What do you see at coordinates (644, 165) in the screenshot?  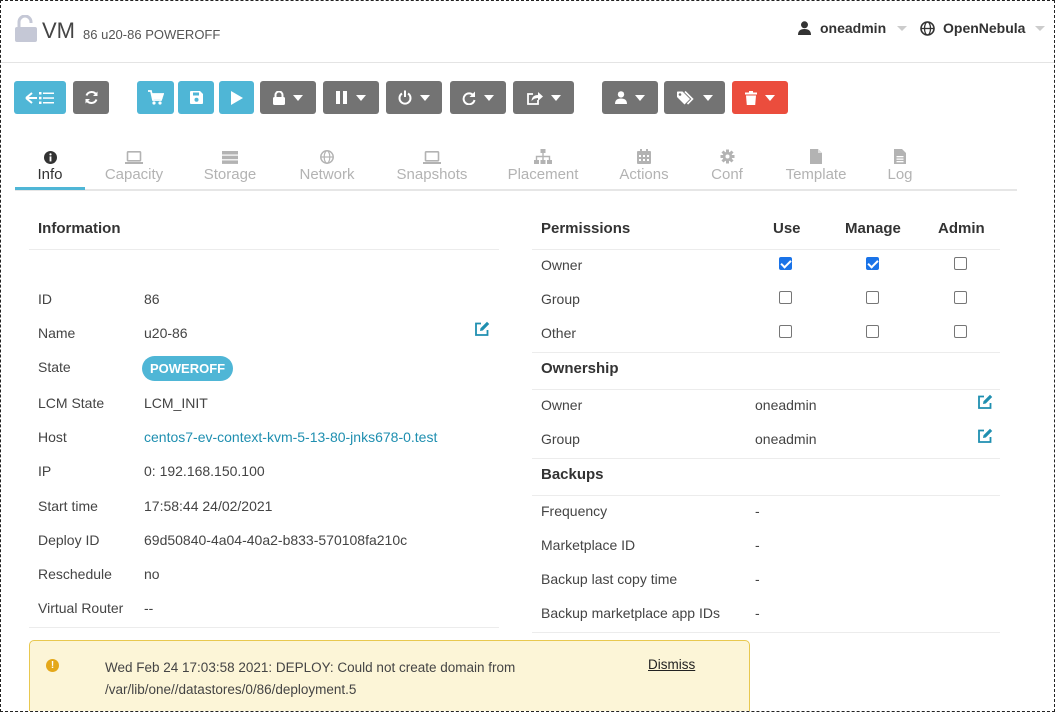 I see `tab-actions: Actions` at bounding box center [644, 165].